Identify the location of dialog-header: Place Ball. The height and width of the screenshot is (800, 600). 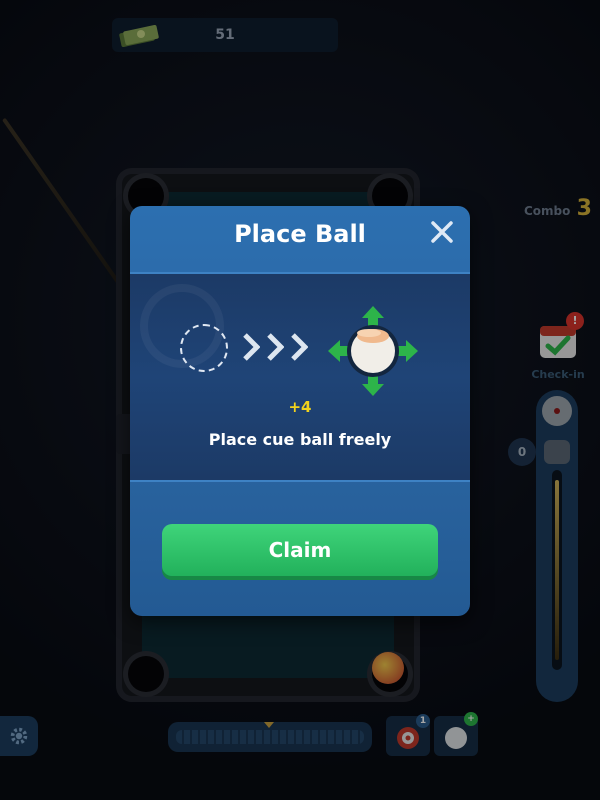
(300, 239).